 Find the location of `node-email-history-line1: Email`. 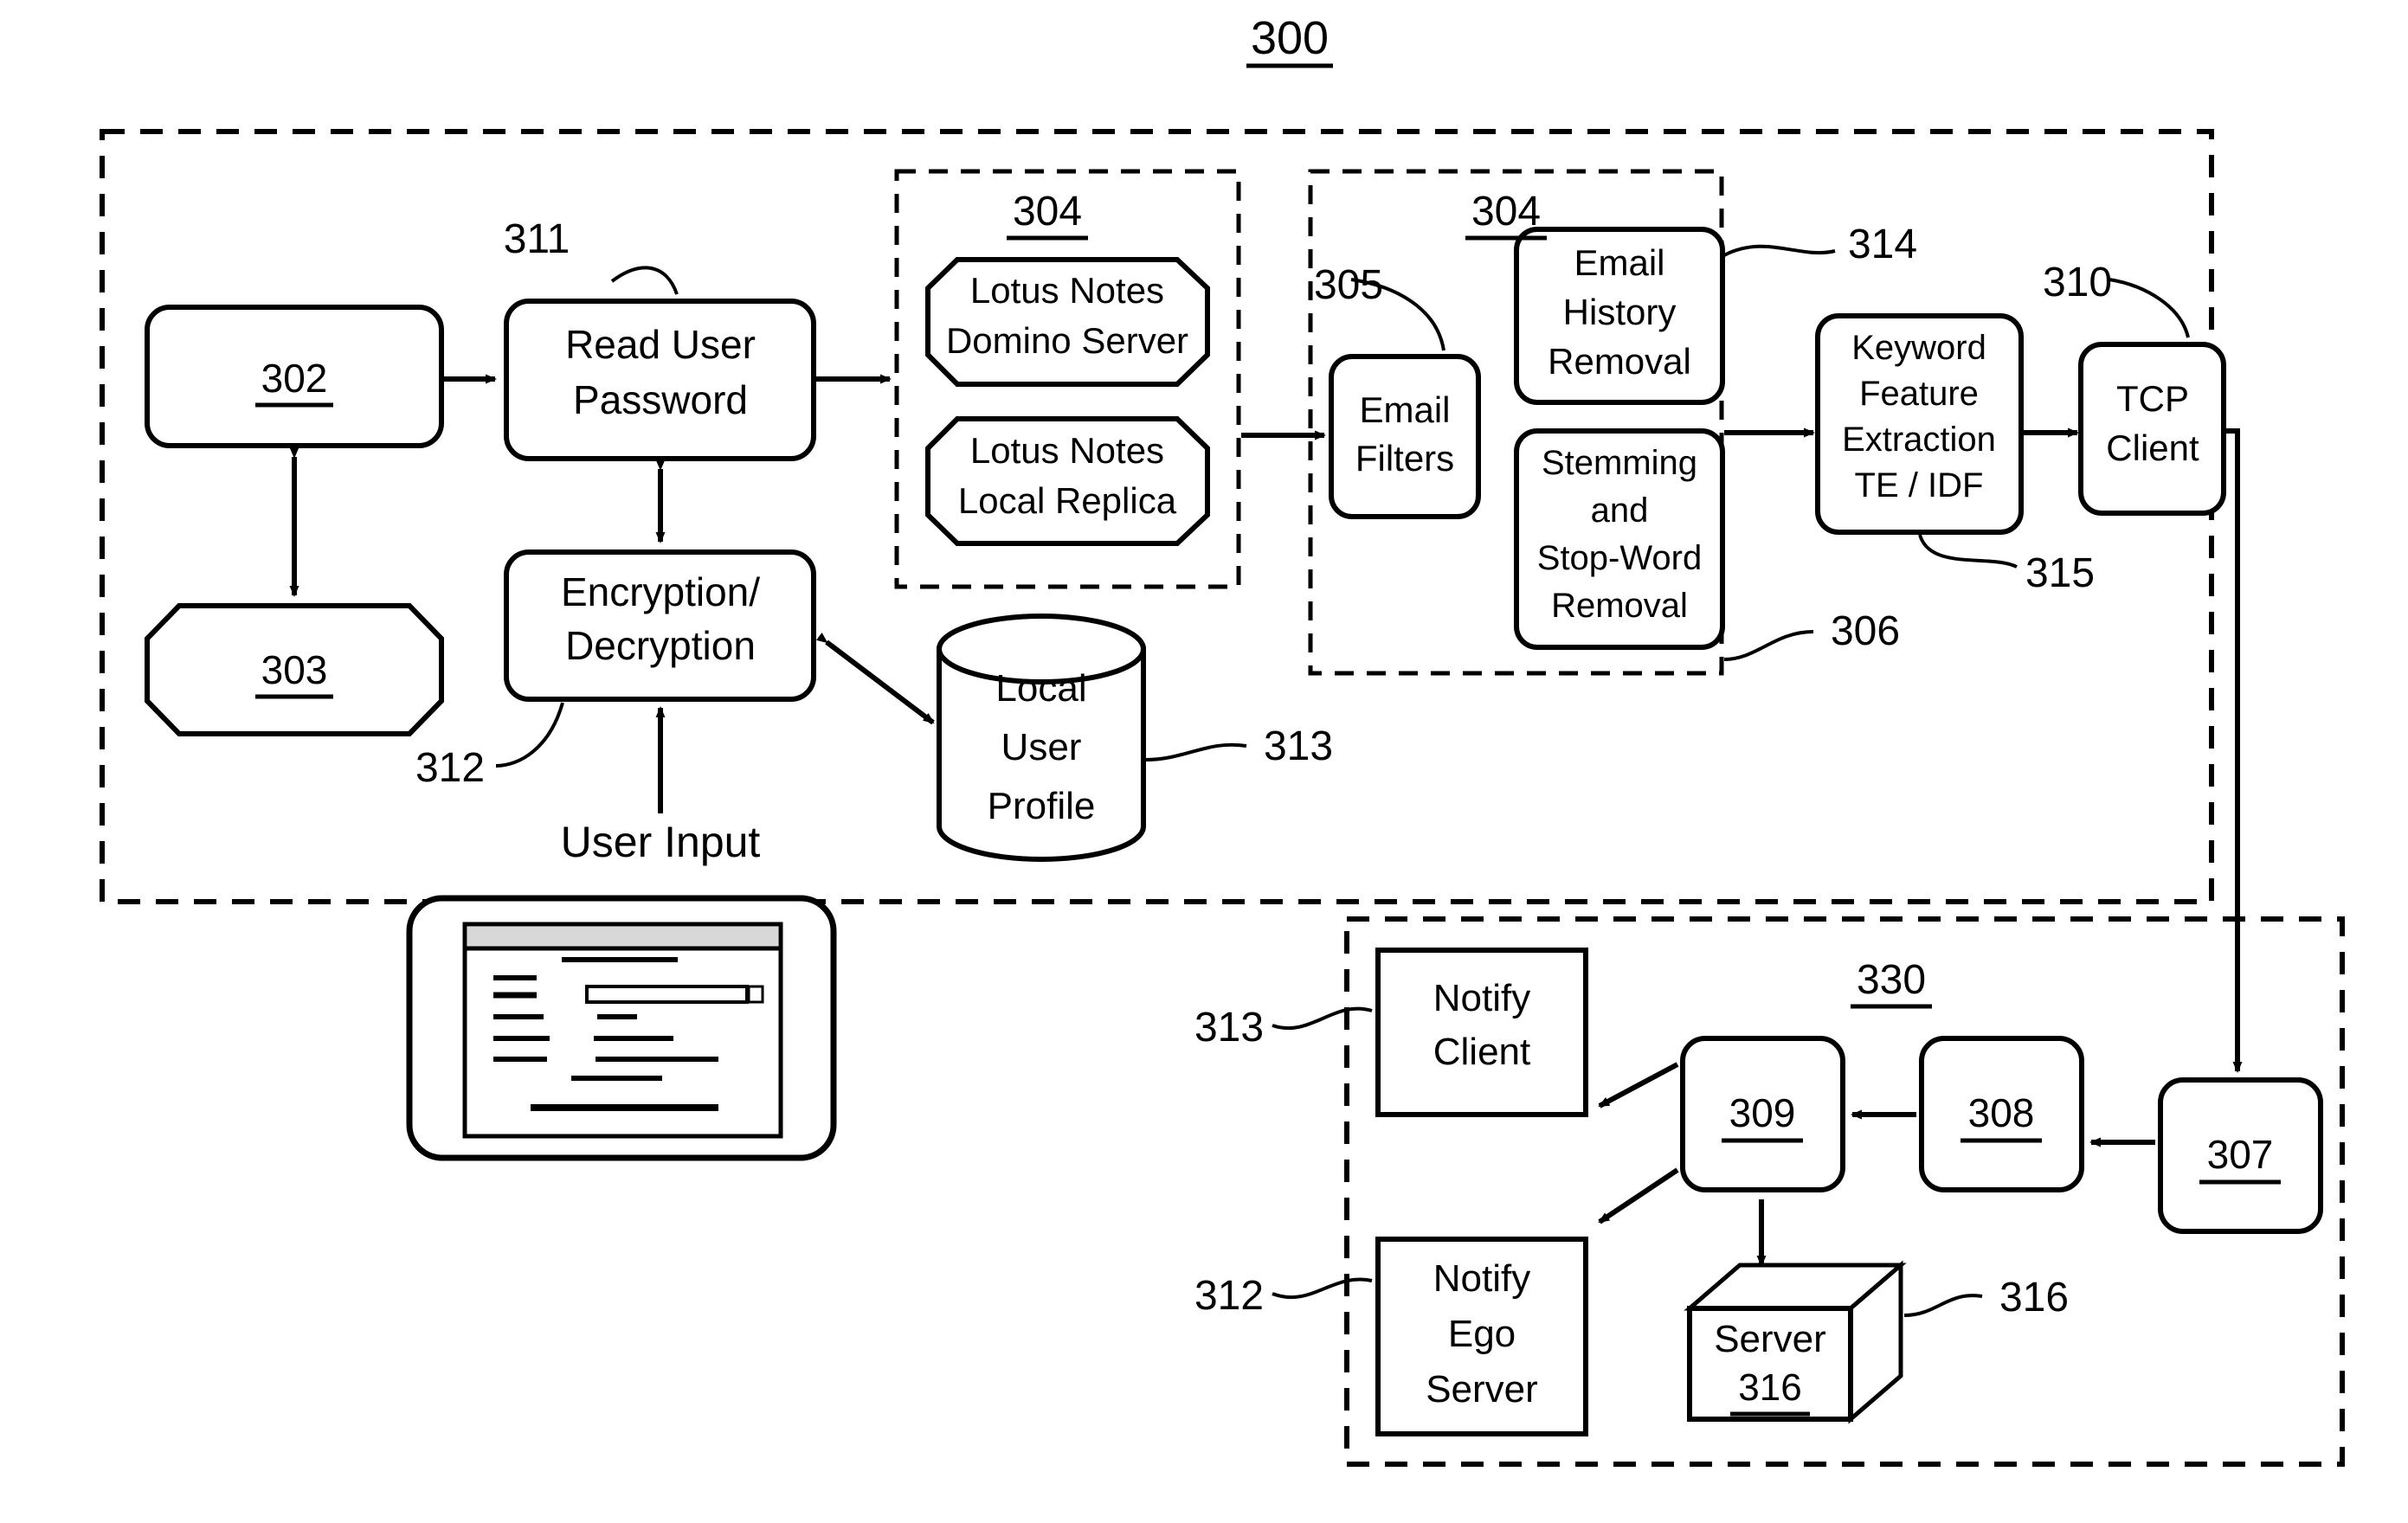

node-email-history-line1: Email is located at coordinates (1619, 263).